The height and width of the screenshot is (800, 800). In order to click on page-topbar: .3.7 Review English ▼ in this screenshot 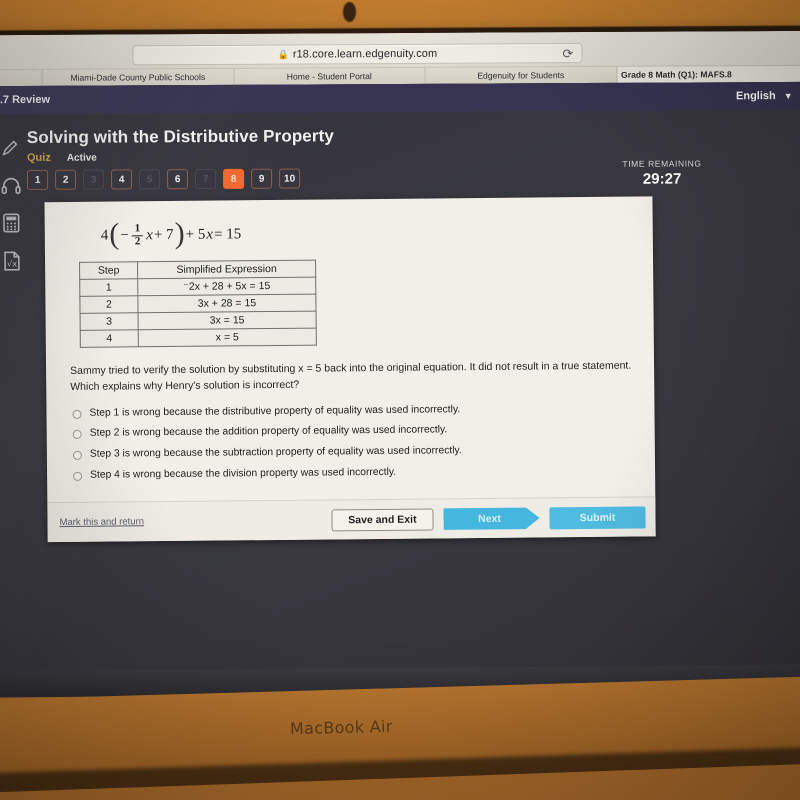, I will do `click(400, 98)`.